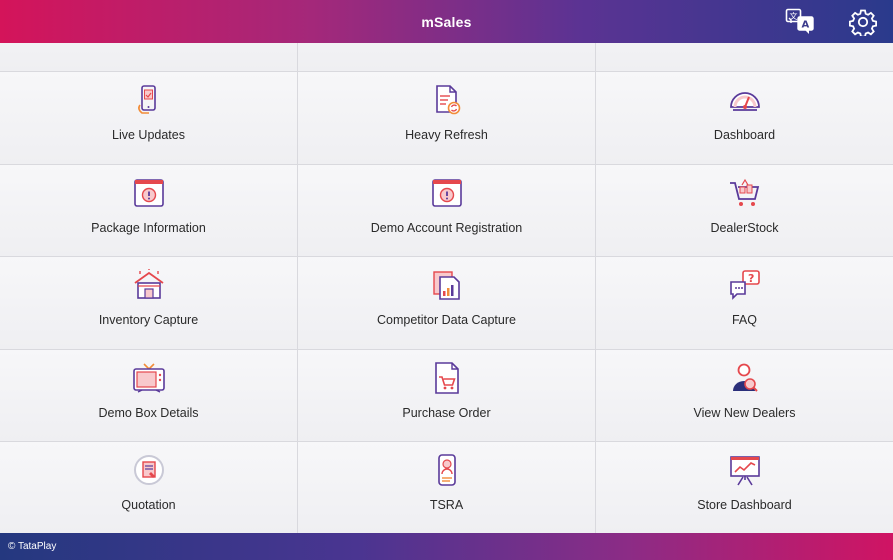 Image resolution: width=893 pixels, height=560 pixels. What do you see at coordinates (446, 135) in the screenshot?
I see `tile-label: Heavy Refresh` at bounding box center [446, 135].